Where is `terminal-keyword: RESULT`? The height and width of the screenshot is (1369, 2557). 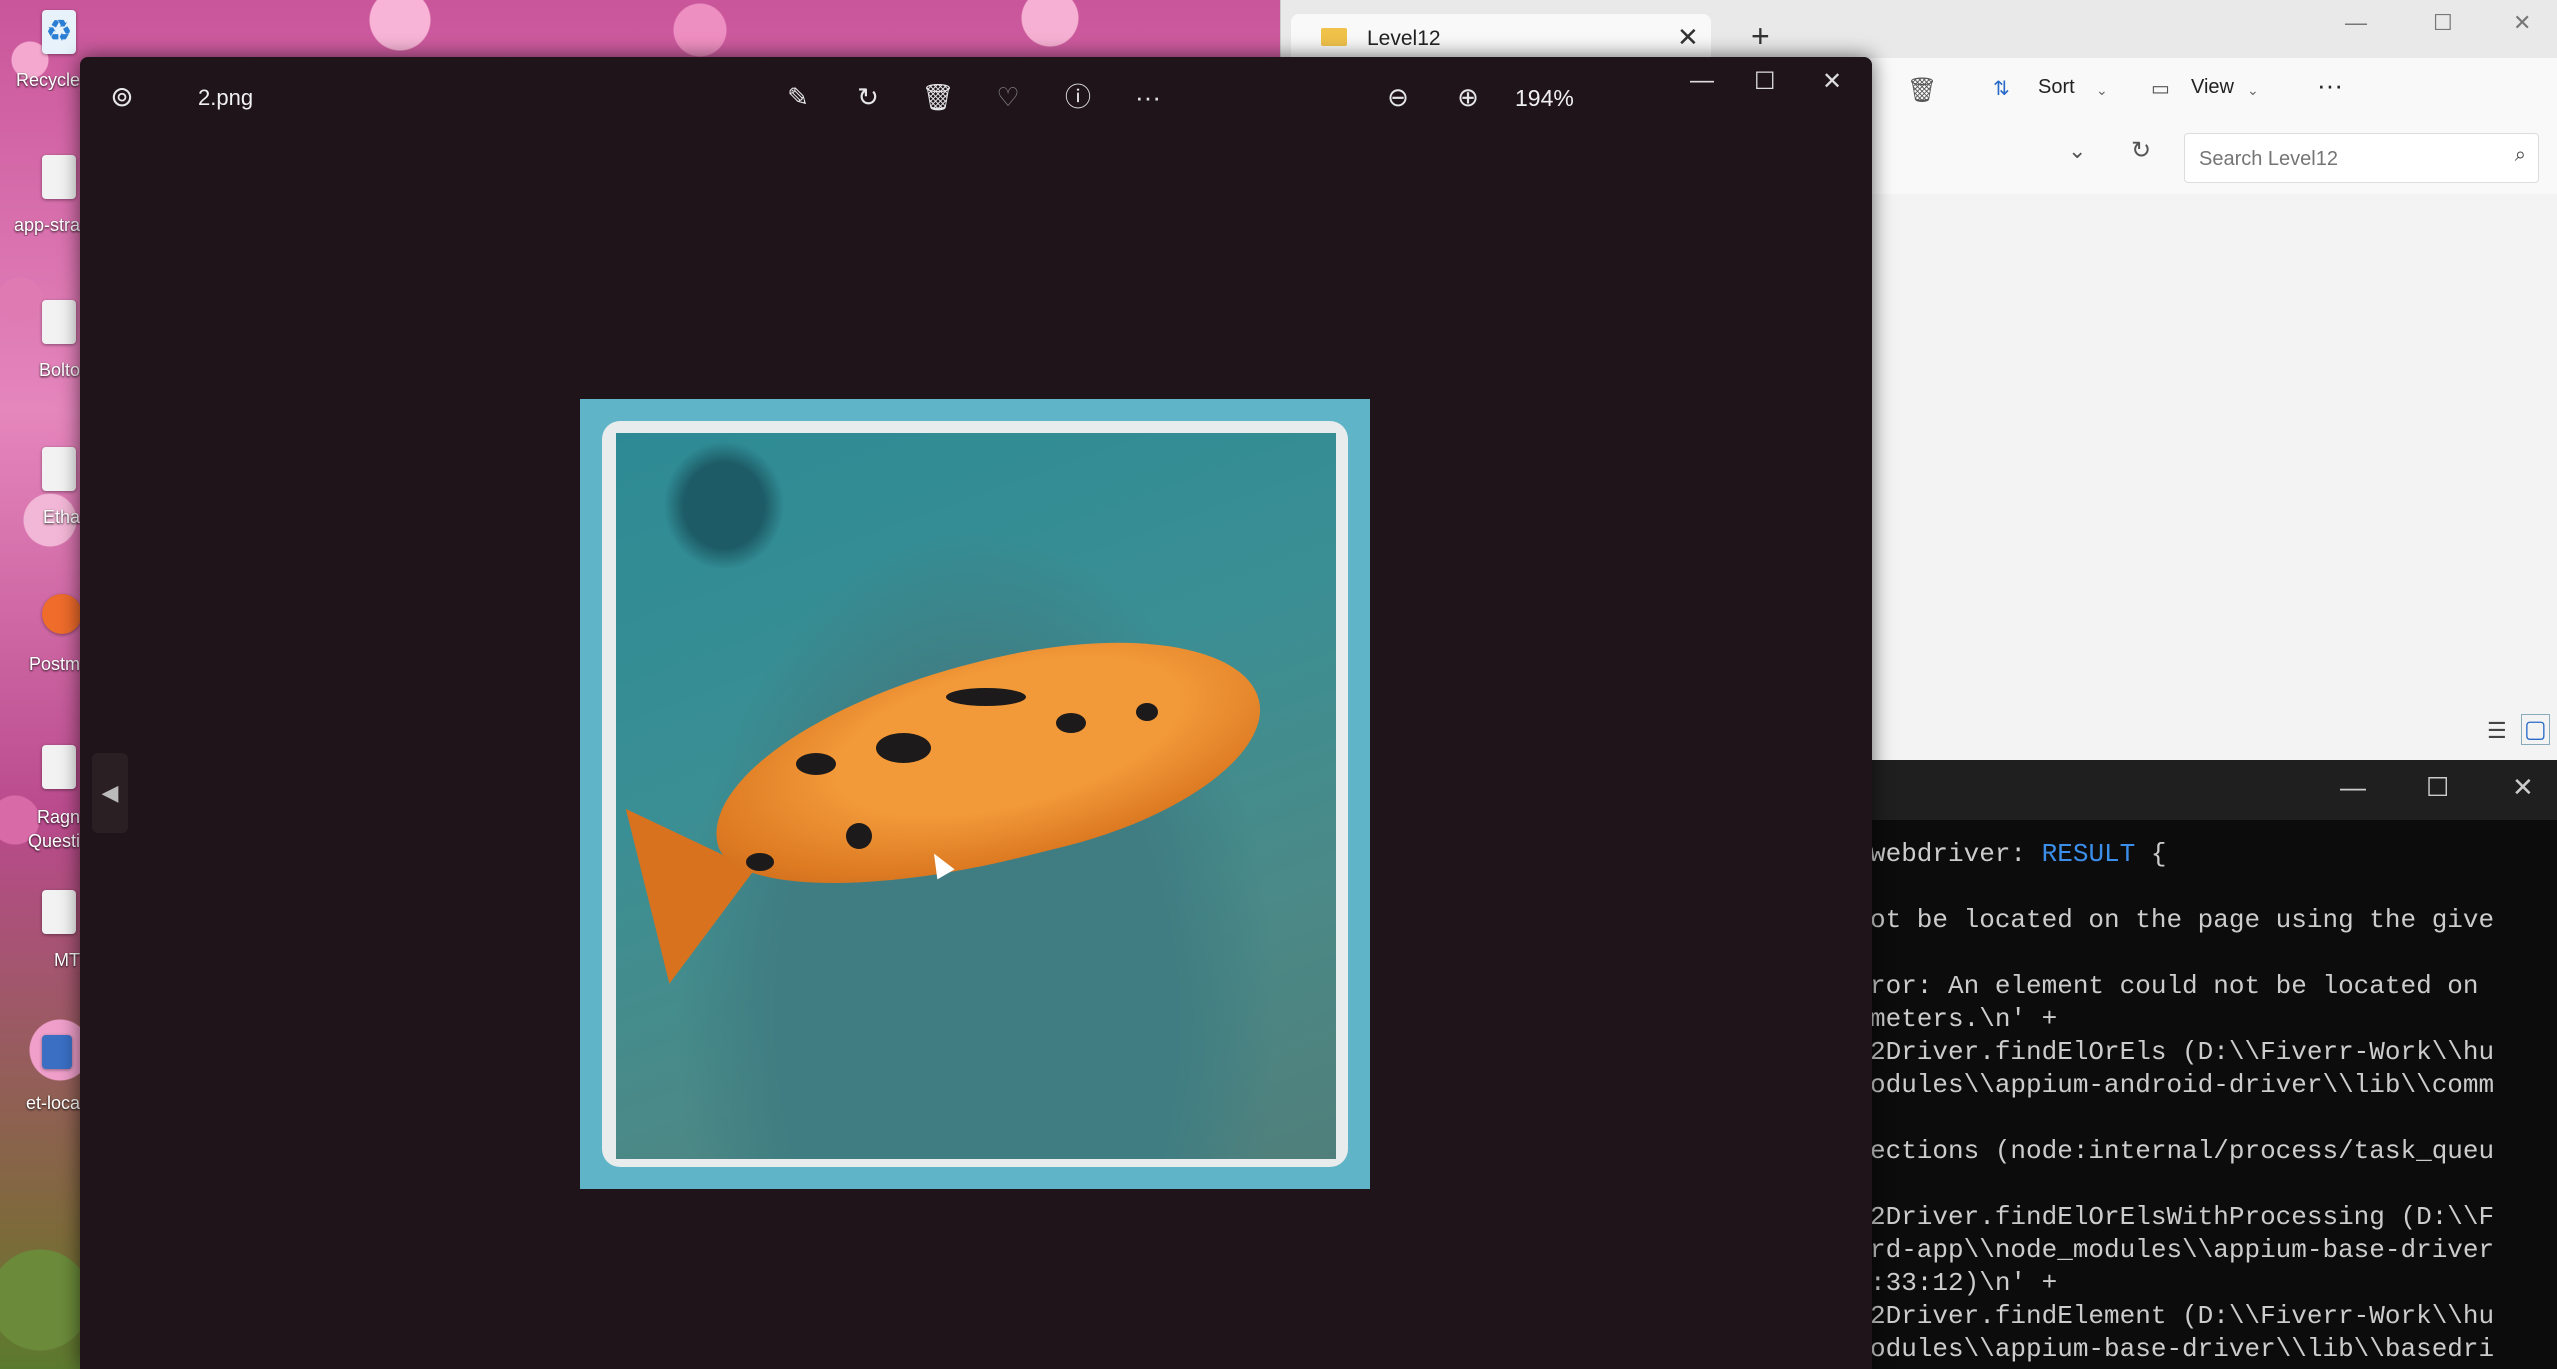
terminal-keyword: RESULT is located at coordinates (2088, 854).